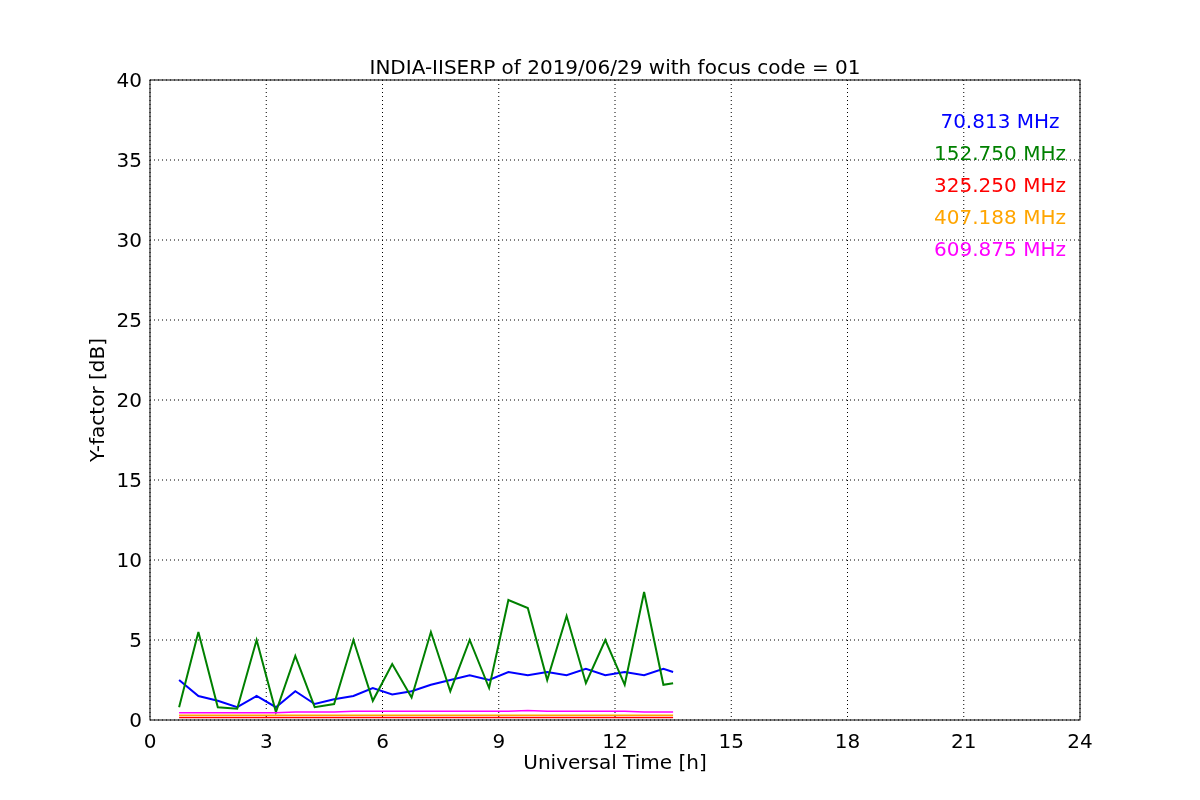  I want to click on y-tick-label: 35, so click(129, 160).